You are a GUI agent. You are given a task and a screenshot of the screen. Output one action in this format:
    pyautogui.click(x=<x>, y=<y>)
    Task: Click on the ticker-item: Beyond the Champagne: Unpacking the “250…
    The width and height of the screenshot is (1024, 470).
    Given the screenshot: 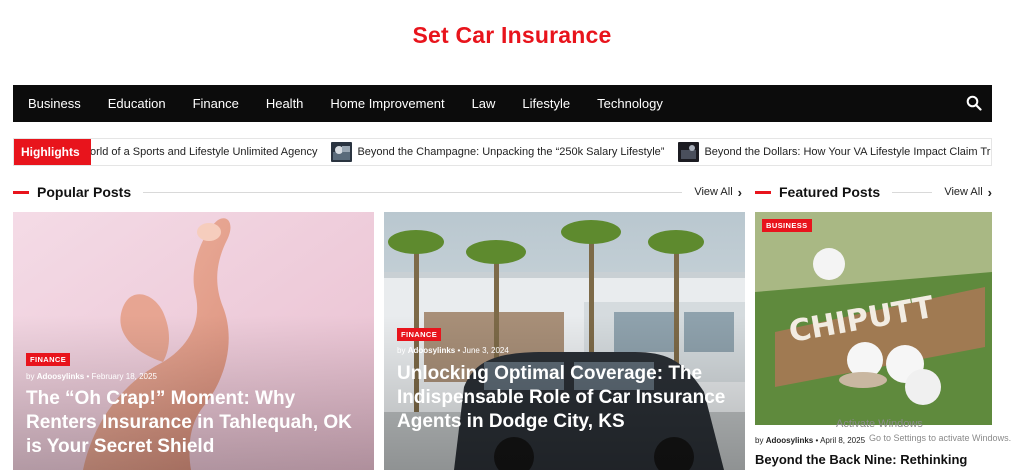 What is the action you would take?
    pyautogui.click(x=497, y=152)
    